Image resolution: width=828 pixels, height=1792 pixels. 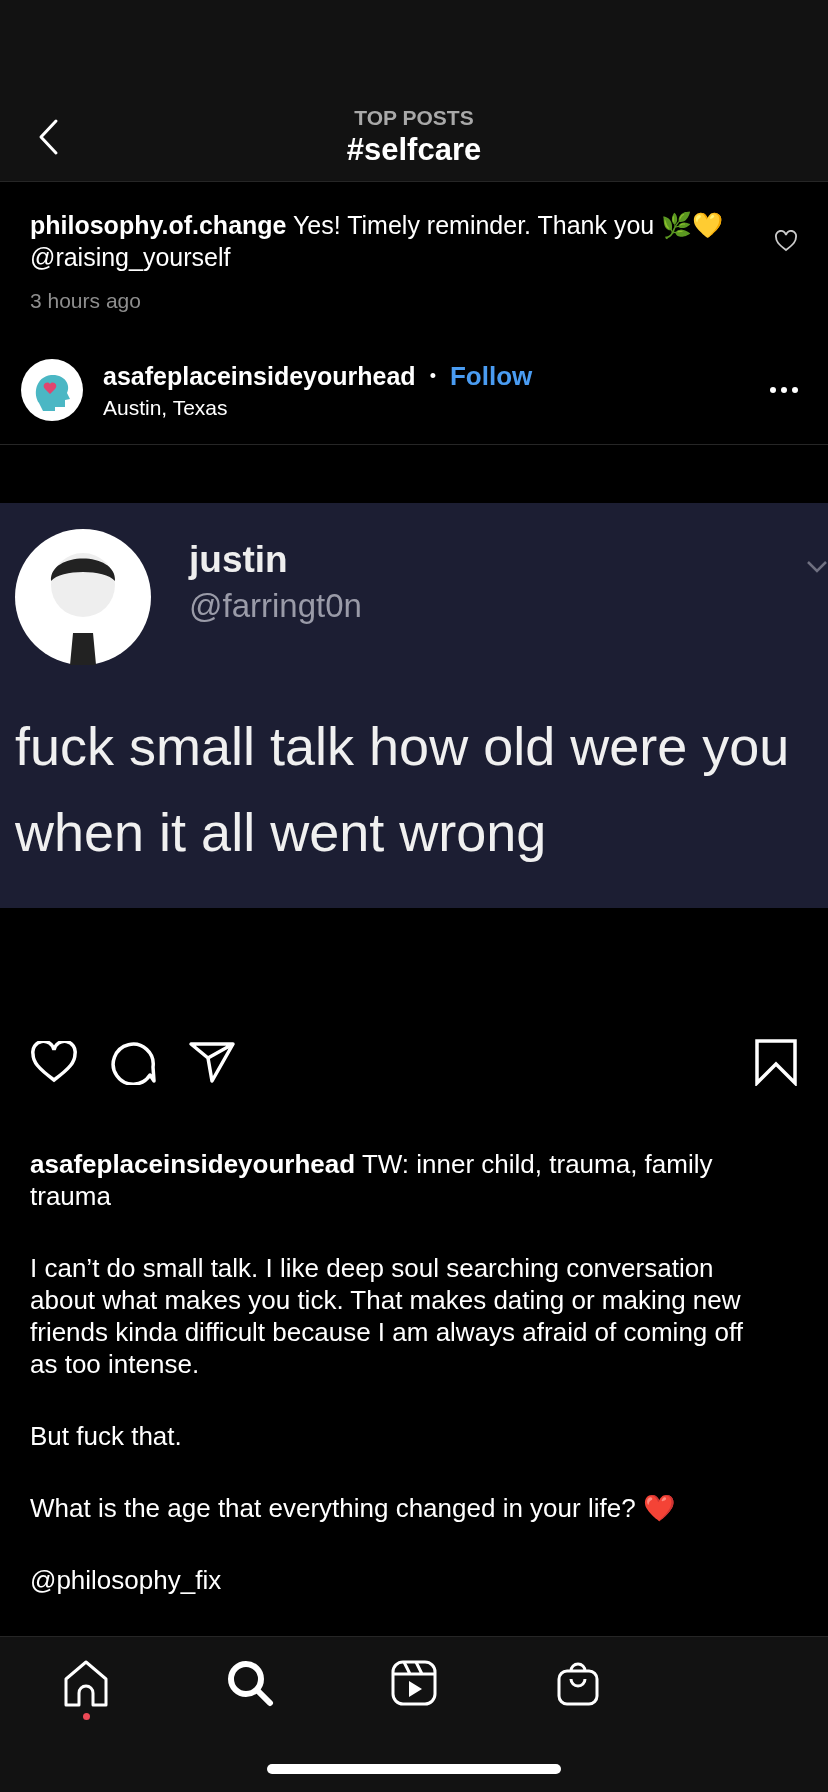 What do you see at coordinates (259, 376) in the screenshot?
I see `username: asafeplaceinsideyourhead` at bounding box center [259, 376].